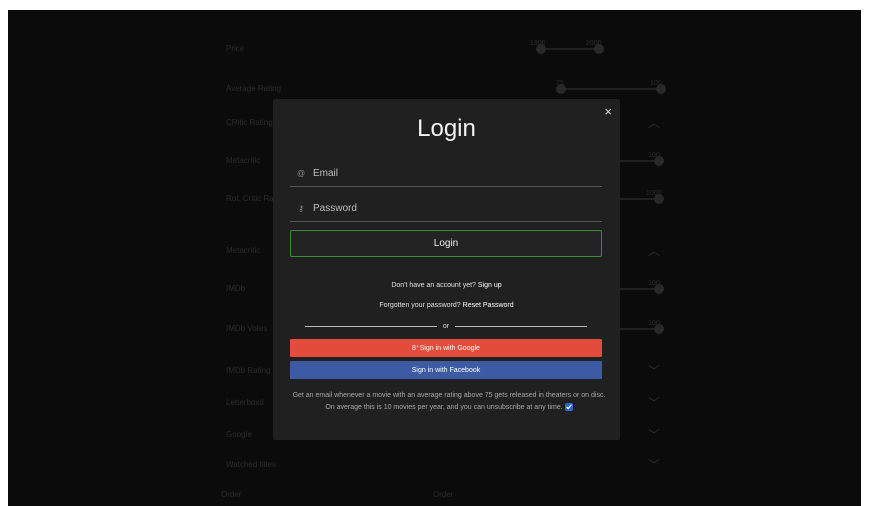  Describe the element at coordinates (443, 465) in the screenshot. I see `filter-row: Watched titles ﹀` at that location.